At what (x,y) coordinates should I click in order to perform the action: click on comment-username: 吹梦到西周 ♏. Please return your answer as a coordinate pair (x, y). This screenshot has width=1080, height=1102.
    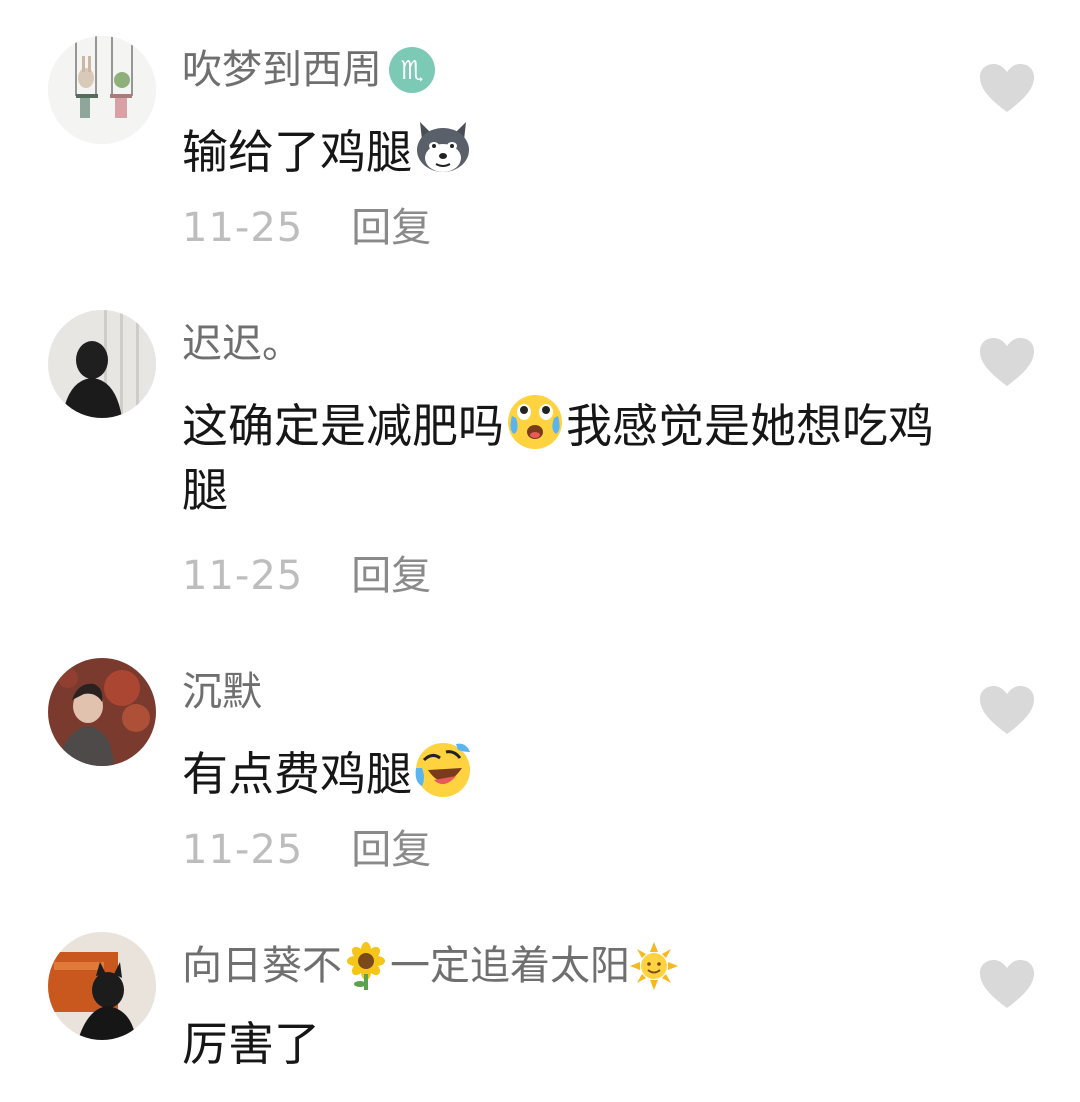
    Looking at the image, I should click on (309, 70).